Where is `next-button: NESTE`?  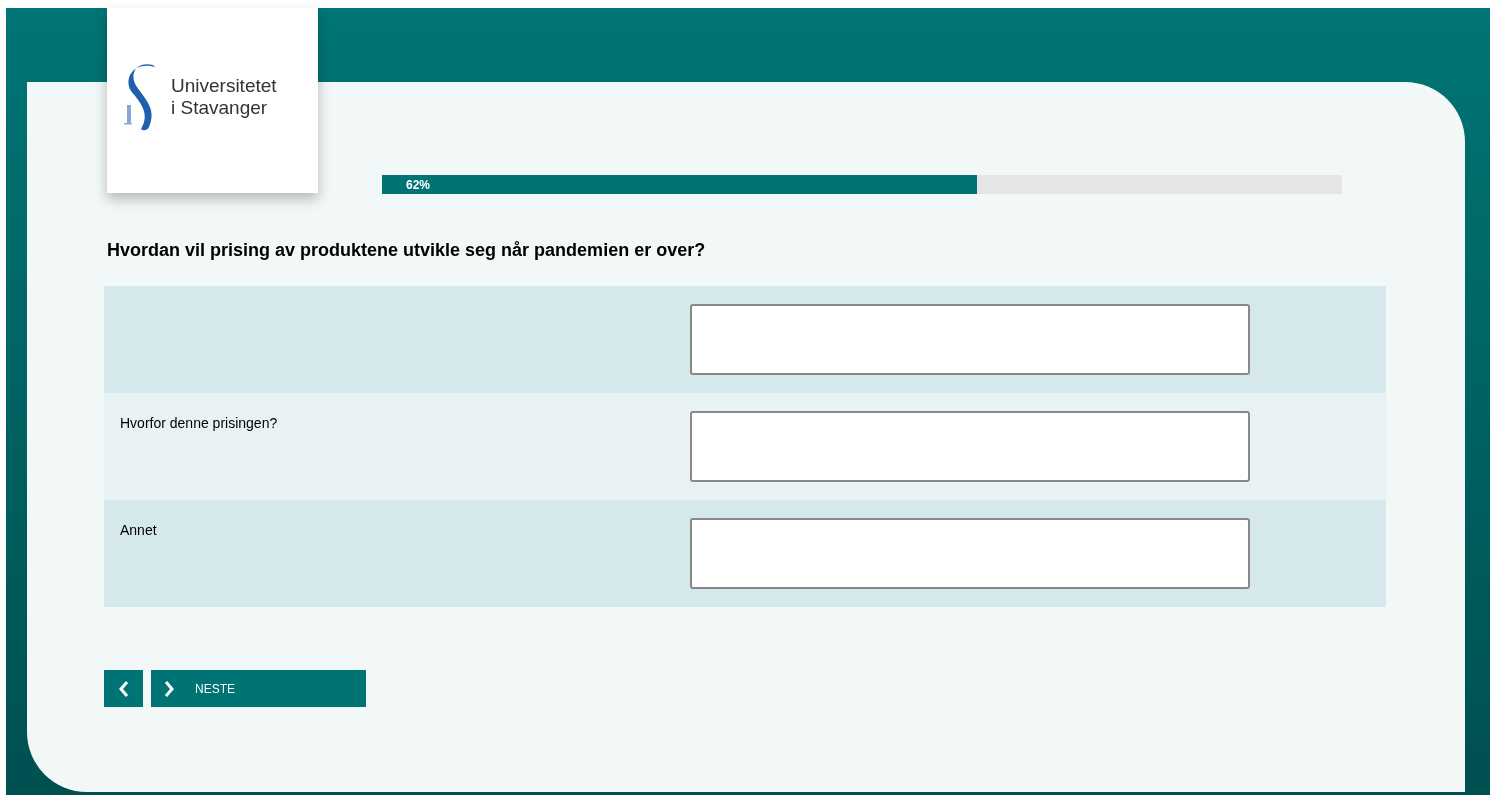
next-button: NESTE is located at coordinates (258, 688).